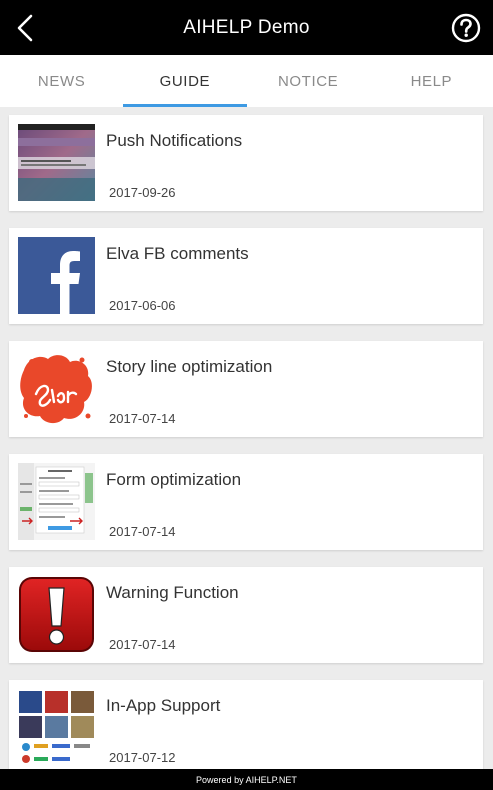  Describe the element at coordinates (142, 757) in the screenshot. I see `article-date: 2017-07-12` at that location.